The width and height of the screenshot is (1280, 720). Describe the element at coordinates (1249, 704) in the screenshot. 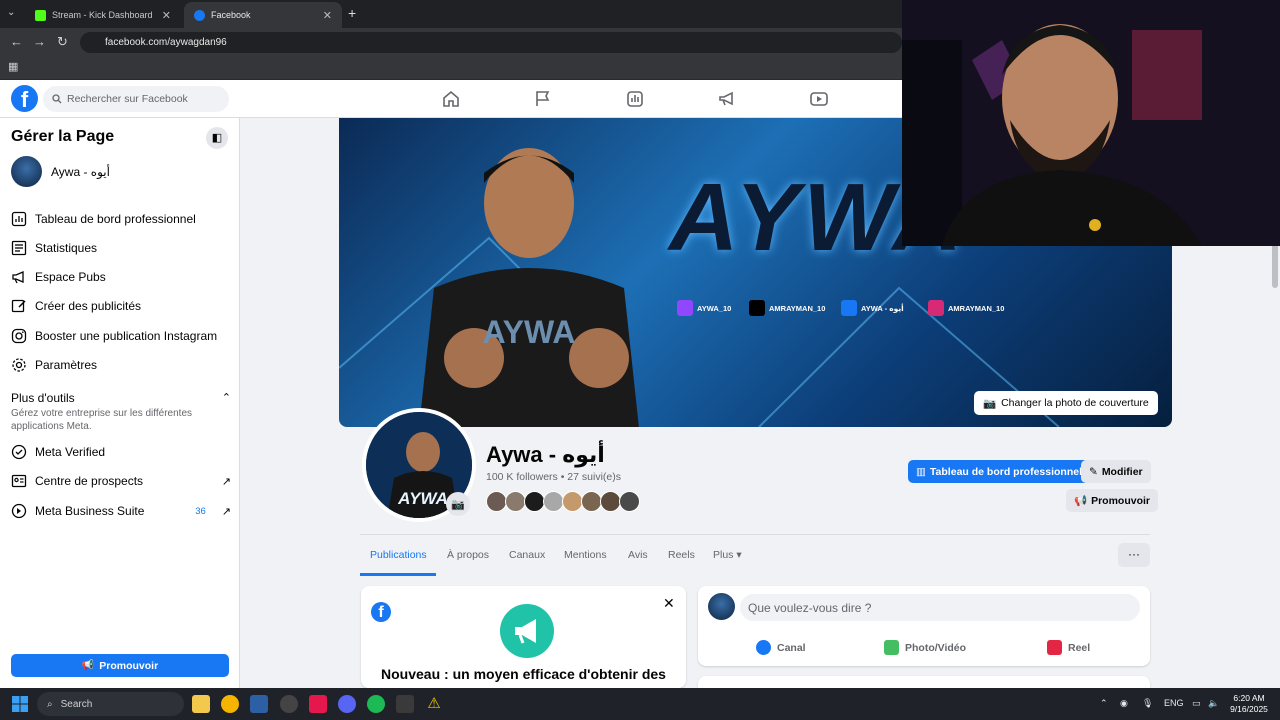

I see `system-clock: 6:20 AM 9/16/2025` at that location.